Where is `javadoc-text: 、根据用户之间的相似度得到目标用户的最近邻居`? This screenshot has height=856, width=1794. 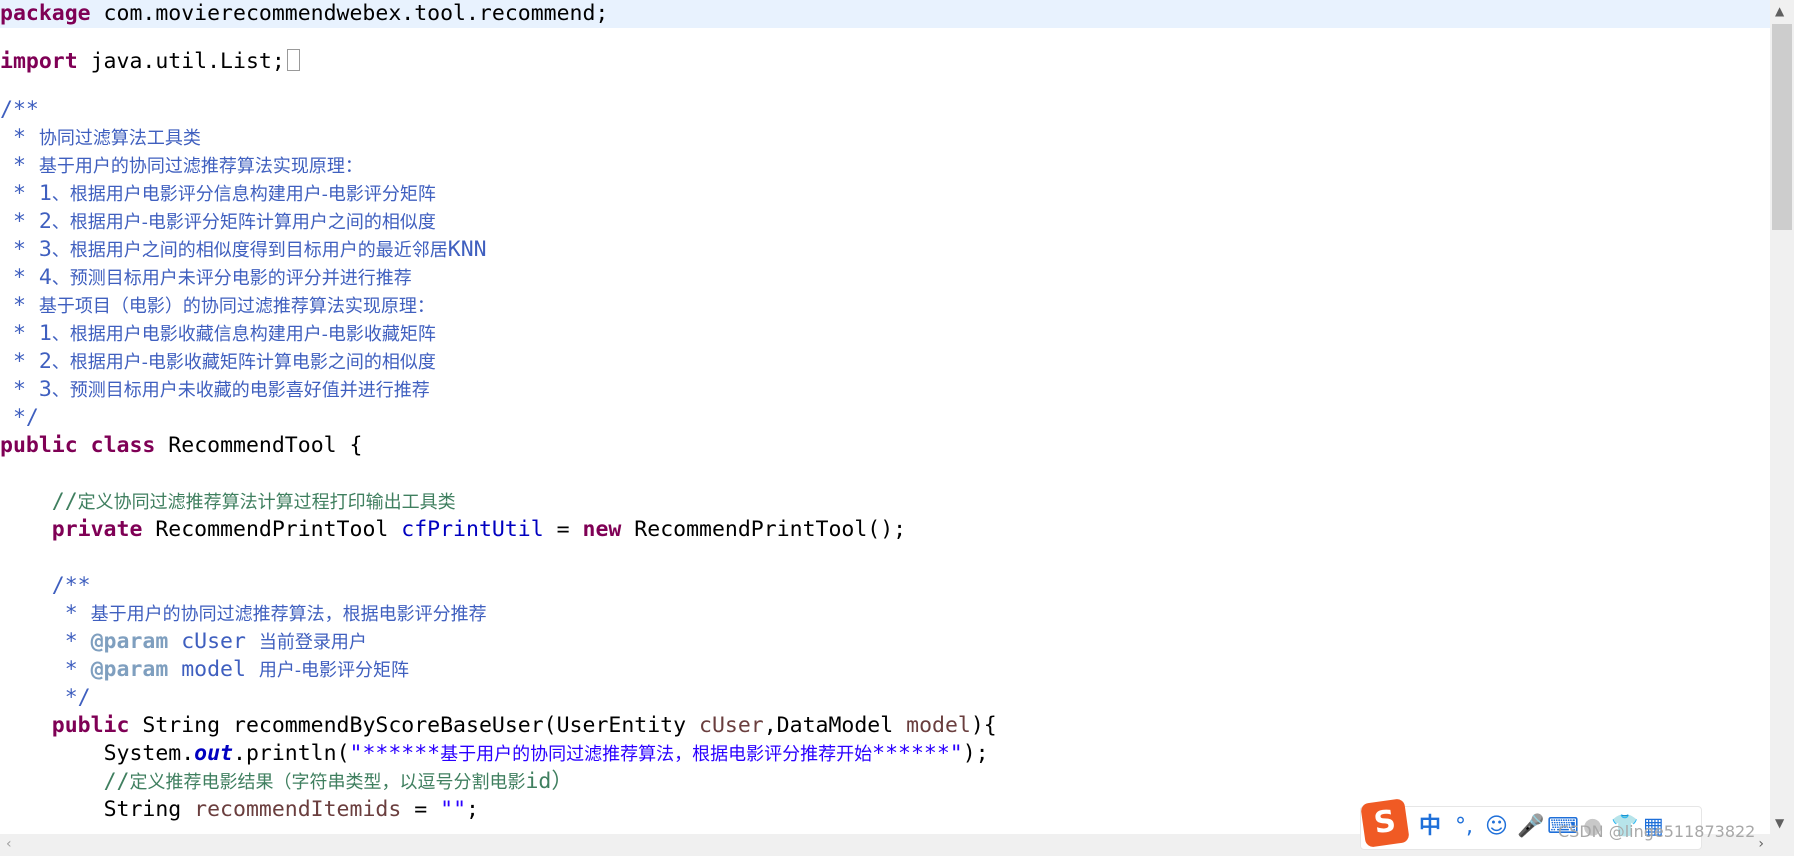
javadoc-text: 、根据用户之间的相似度得到目标用户的最近邻居 is located at coordinates (249, 250).